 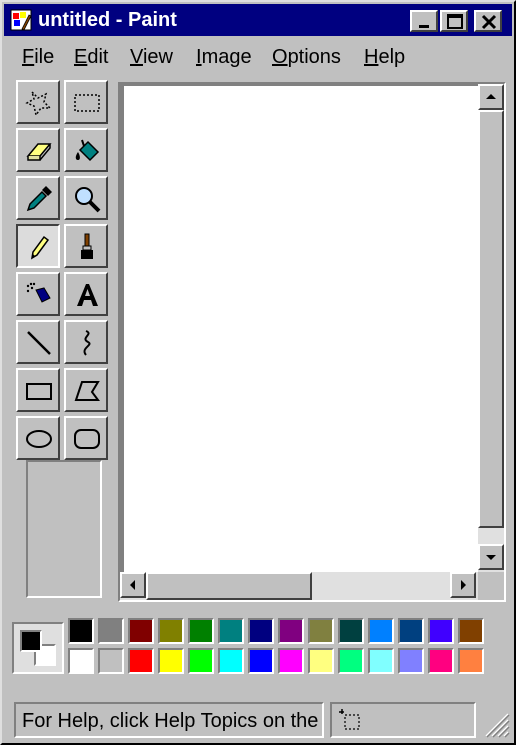 I want to click on vertical-scroll-thumb, so click(x=491, y=319).